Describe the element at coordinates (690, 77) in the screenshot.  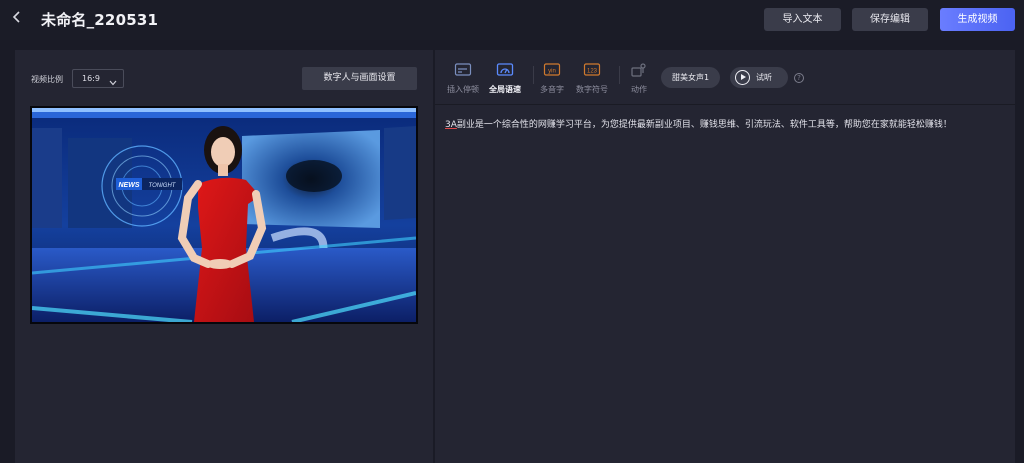
I see `voice-select-button: 甜美女声1` at that location.